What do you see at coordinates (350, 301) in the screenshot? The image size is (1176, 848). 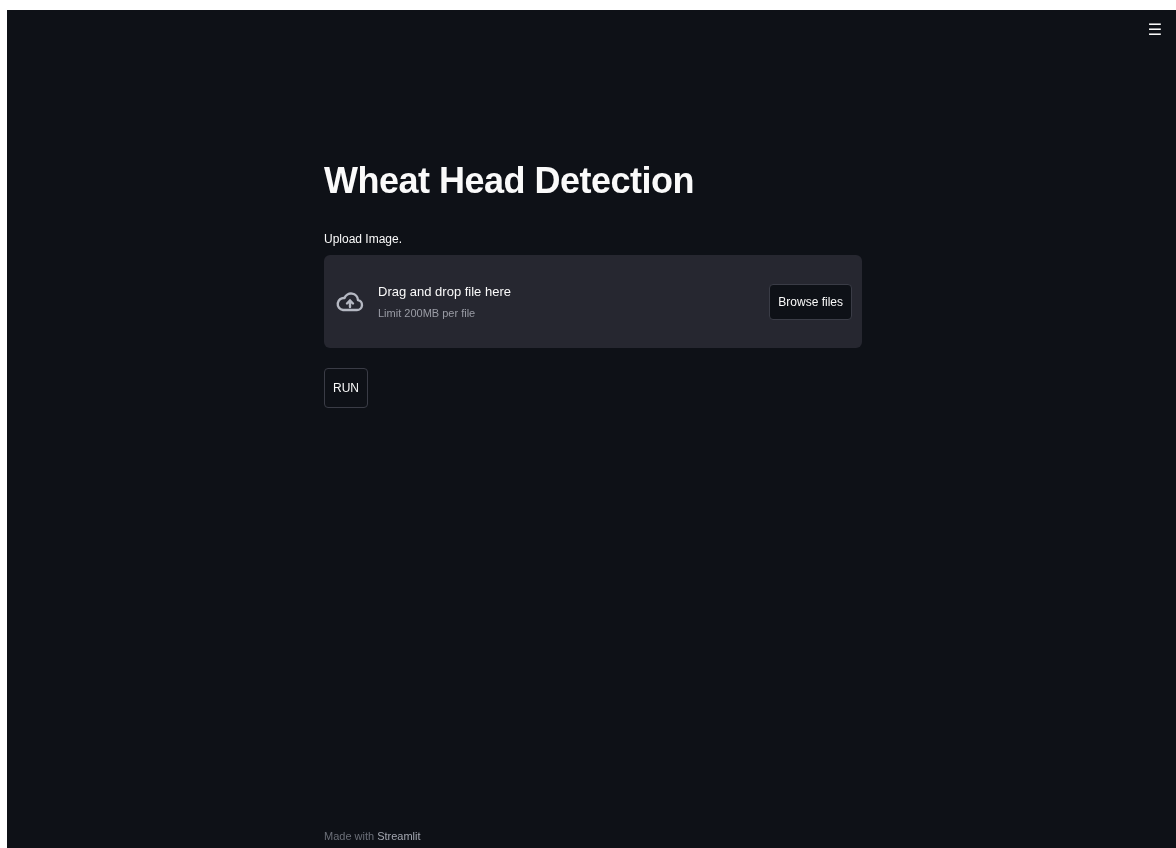 I see `cloud-upload-icon` at bounding box center [350, 301].